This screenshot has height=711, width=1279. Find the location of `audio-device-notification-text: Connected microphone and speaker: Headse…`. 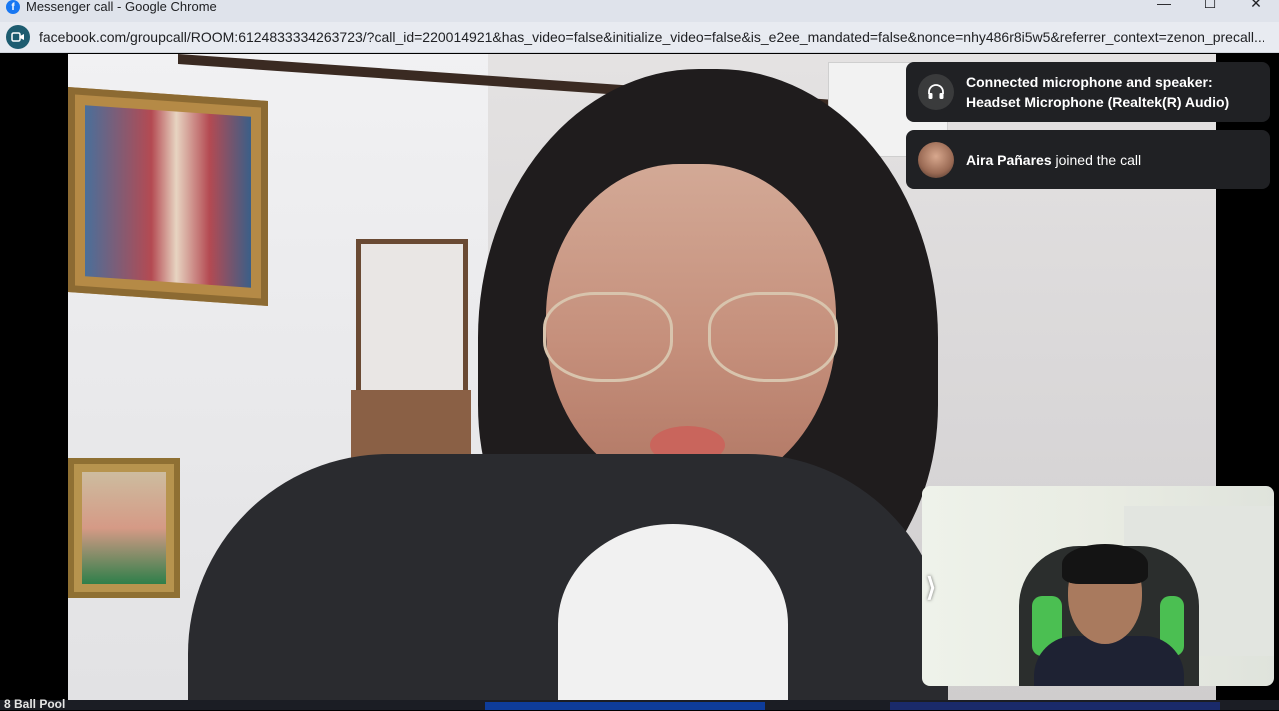

audio-device-notification-text: Connected microphone and speaker: Headse… is located at coordinates (1098, 92).